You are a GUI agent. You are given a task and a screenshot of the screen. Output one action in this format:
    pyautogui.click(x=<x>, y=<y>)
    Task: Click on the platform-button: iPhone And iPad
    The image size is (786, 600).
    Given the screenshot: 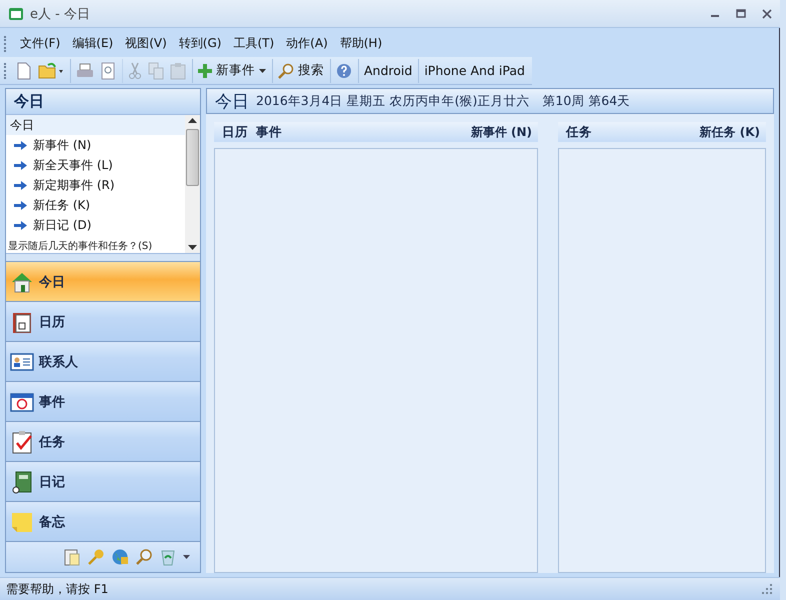 What is the action you would take?
    pyautogui.click(x=473, y=70)
    